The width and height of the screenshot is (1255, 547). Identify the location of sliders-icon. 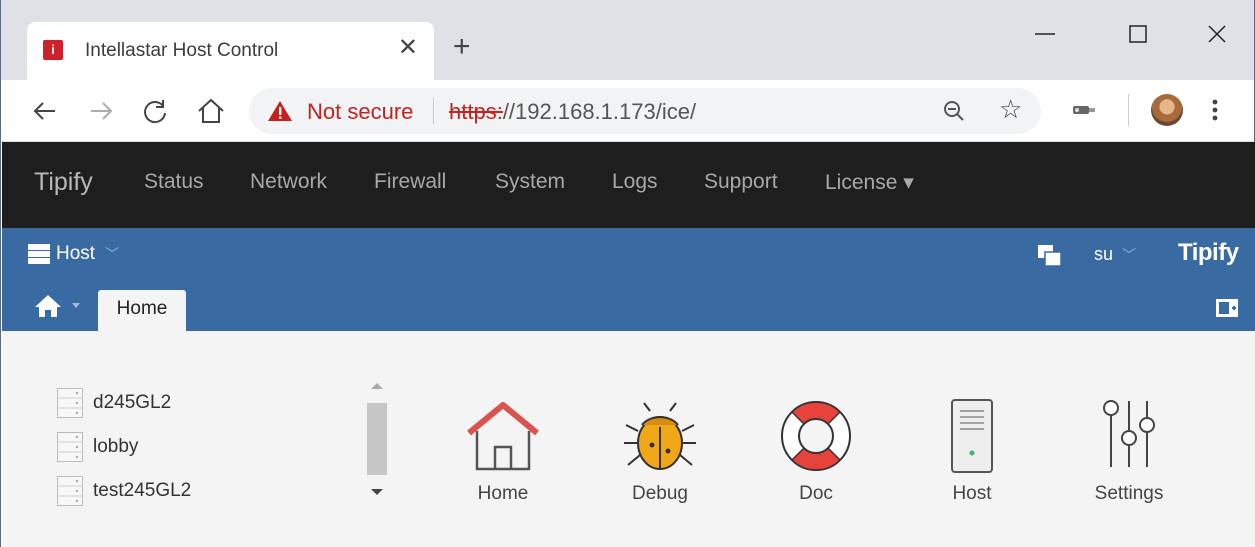
(1129, 433).